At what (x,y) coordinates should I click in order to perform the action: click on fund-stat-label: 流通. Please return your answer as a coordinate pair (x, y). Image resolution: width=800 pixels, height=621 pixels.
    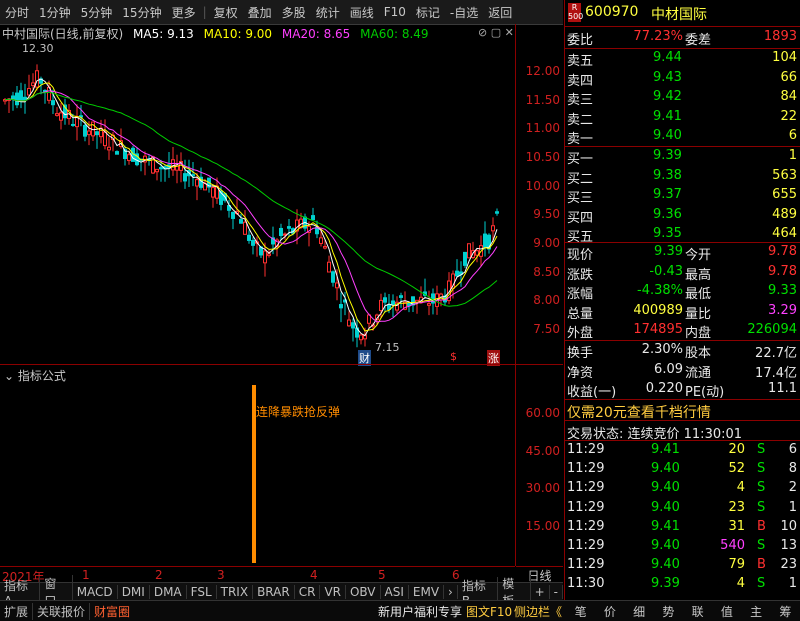
    Looking at the image, I should click on (698, 373).